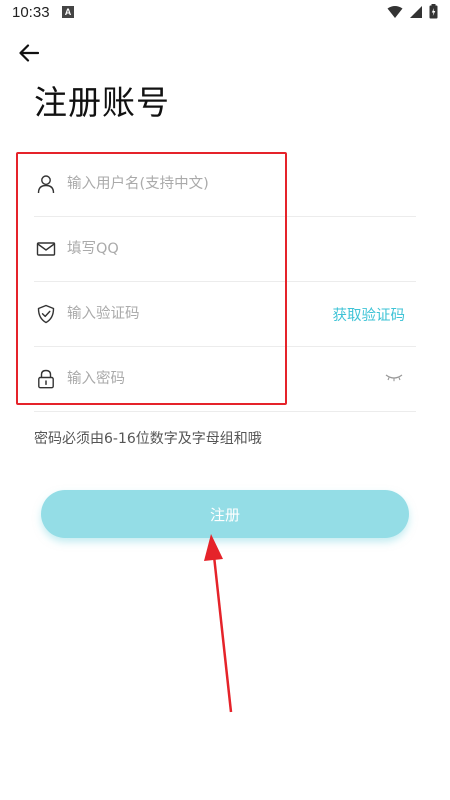  I want to click on status-bar: 10:33 A, so click(225, 13).